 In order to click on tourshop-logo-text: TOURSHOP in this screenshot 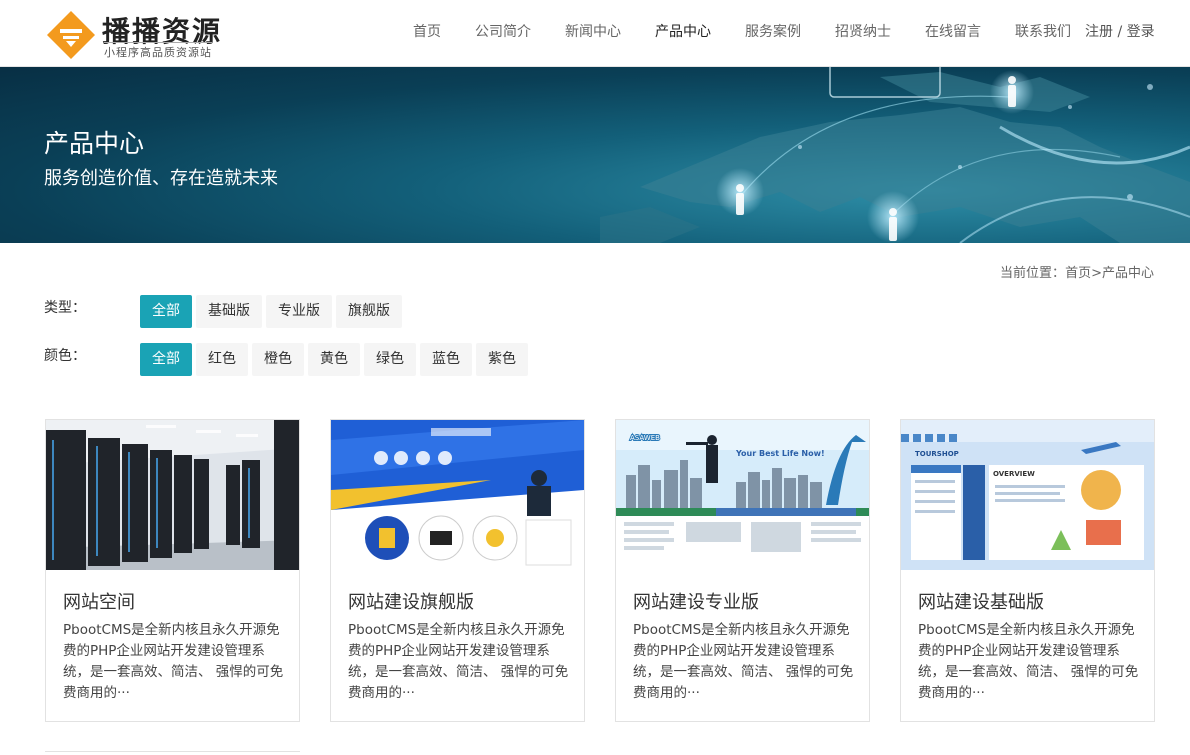, I will do `click(937, 454)`.